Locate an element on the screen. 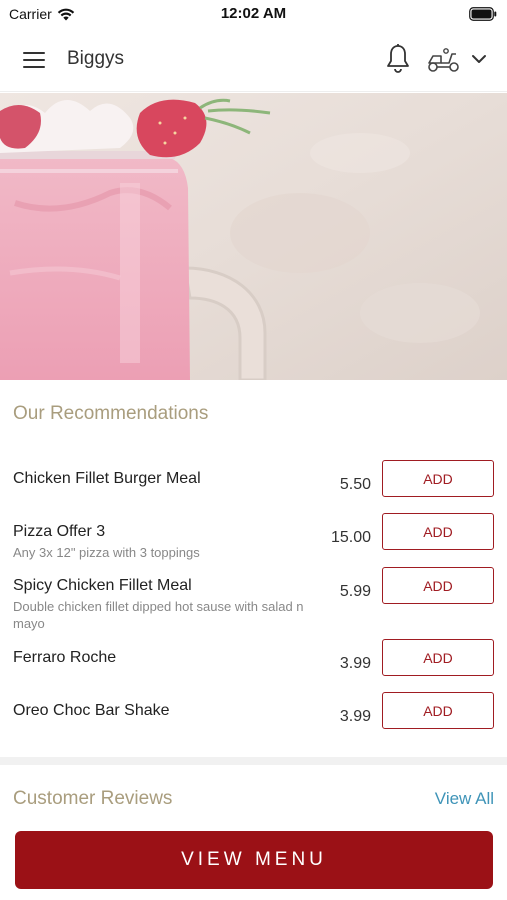  delivery-mode-button is located at coordinates (444, 60).